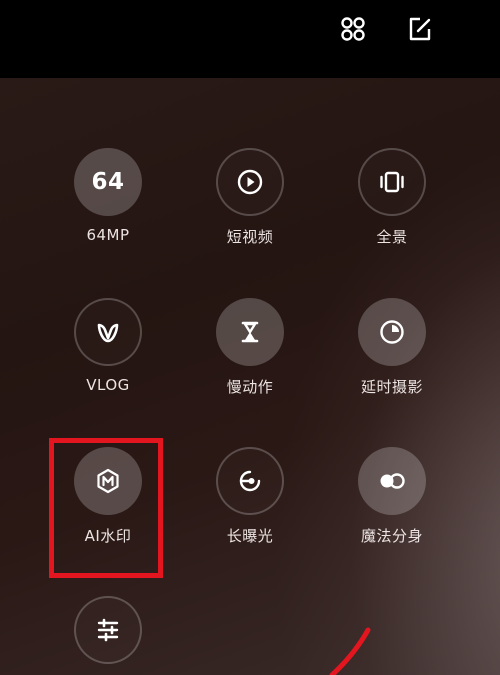 The width and height of the screenshot is (500, 675). Describe the element at coordinates (108, 385) in the screenshot. I see `mode-label: VLOG` at that location.